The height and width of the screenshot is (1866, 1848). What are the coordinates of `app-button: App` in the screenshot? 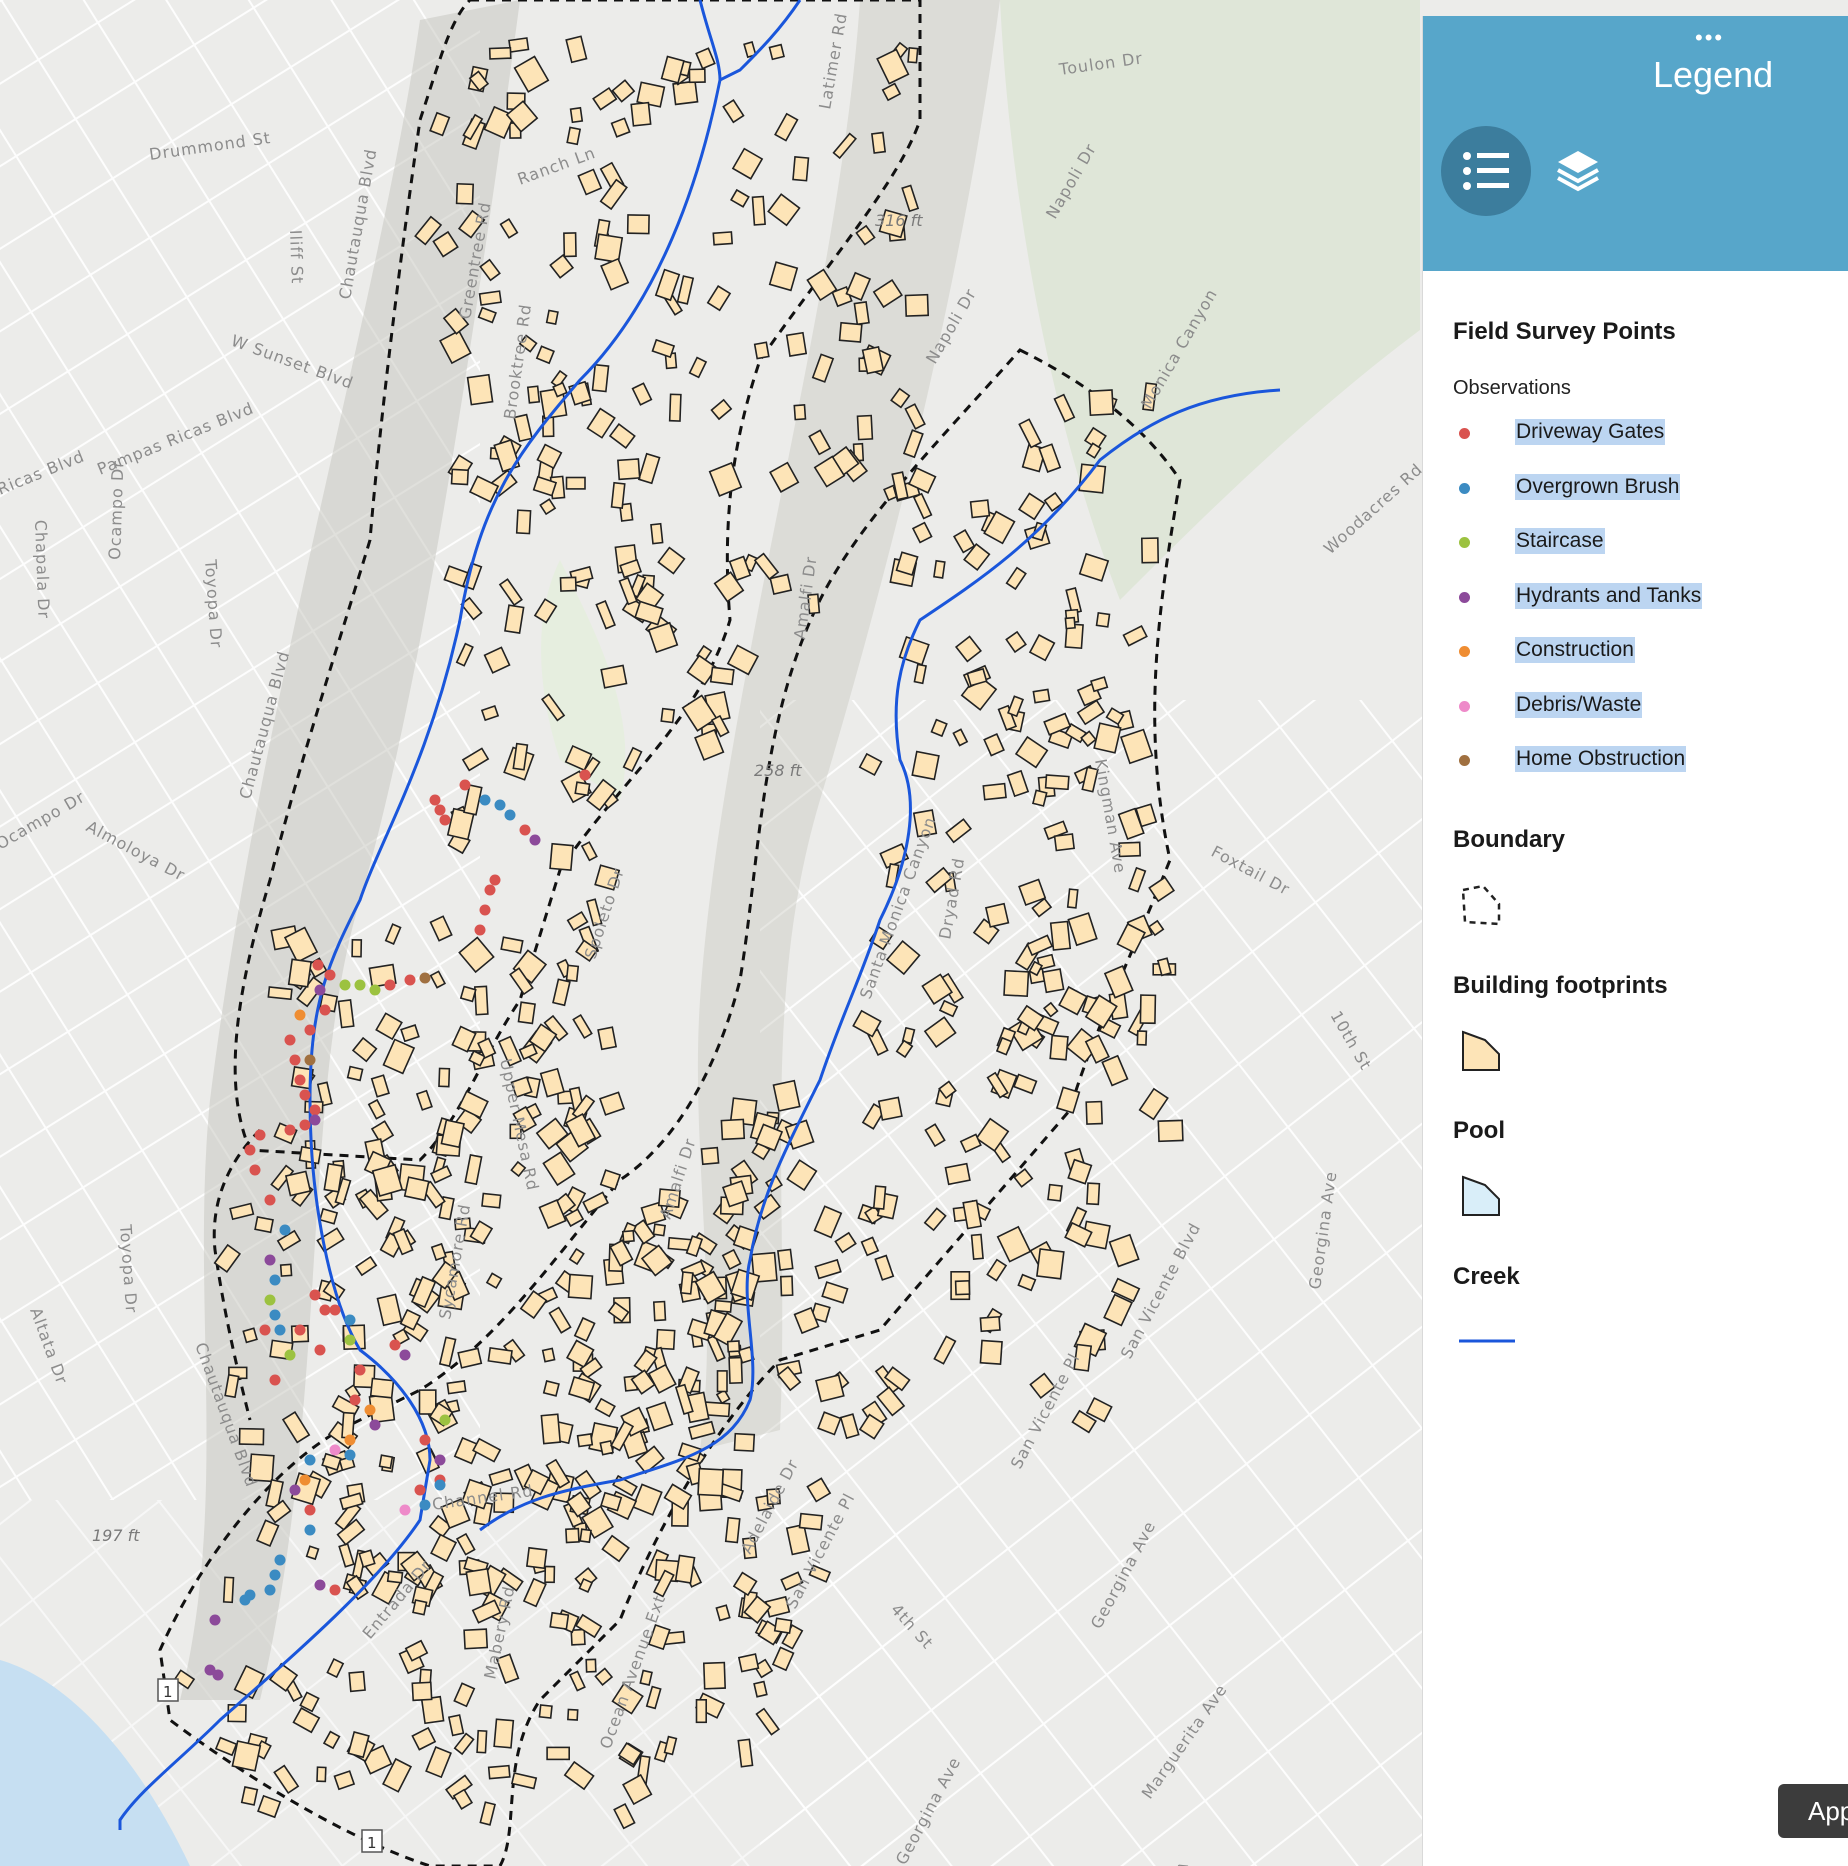 It's located at (1813, 1811).